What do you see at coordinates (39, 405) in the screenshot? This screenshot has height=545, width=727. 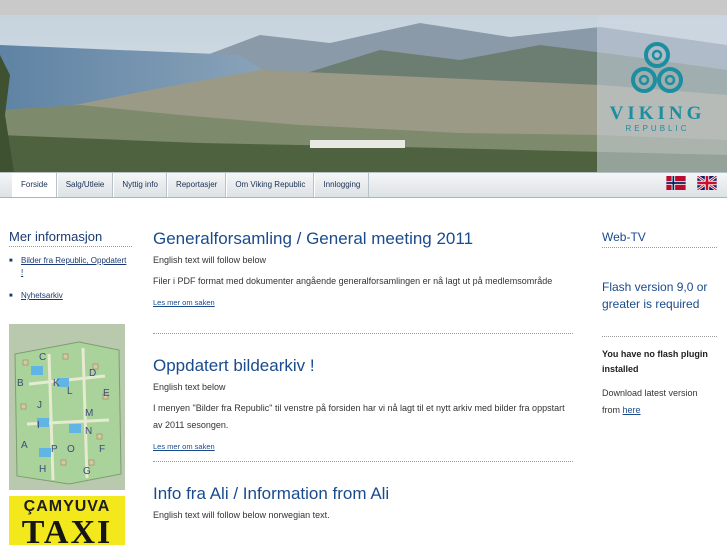 I see `map-letter: J` at bounding box center [39, 405].